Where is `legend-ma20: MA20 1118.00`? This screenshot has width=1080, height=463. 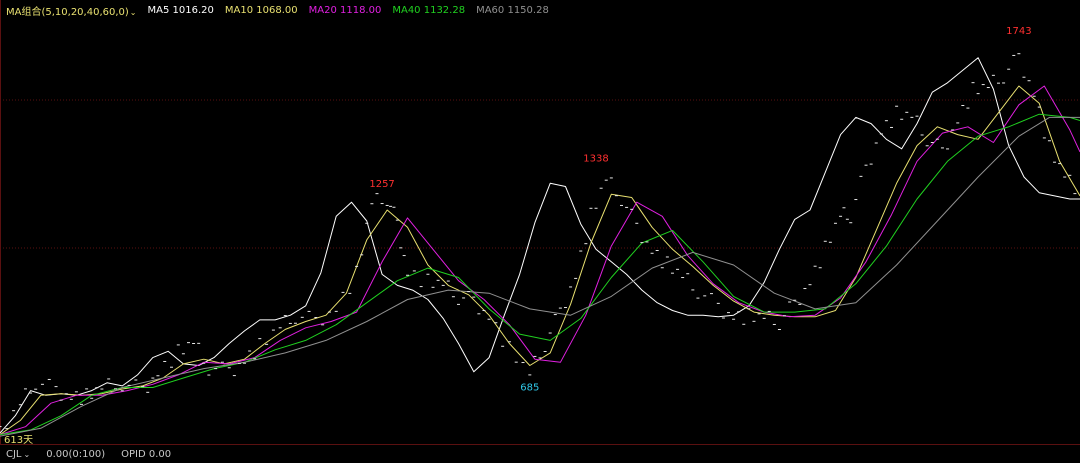 legend-ma20: MA20 1118.00 is located at coordinates (345, 10).